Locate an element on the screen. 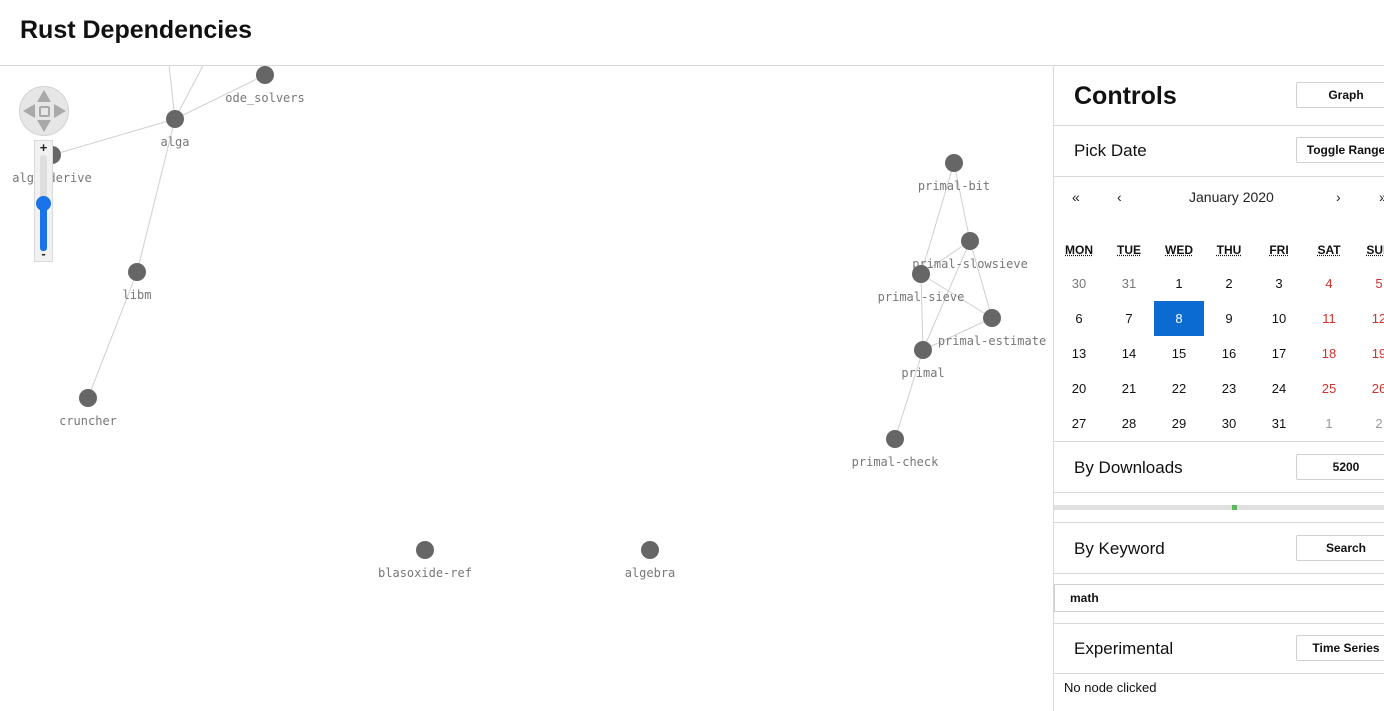  weekday-header: SAT is located at coordinates (1329, 250).